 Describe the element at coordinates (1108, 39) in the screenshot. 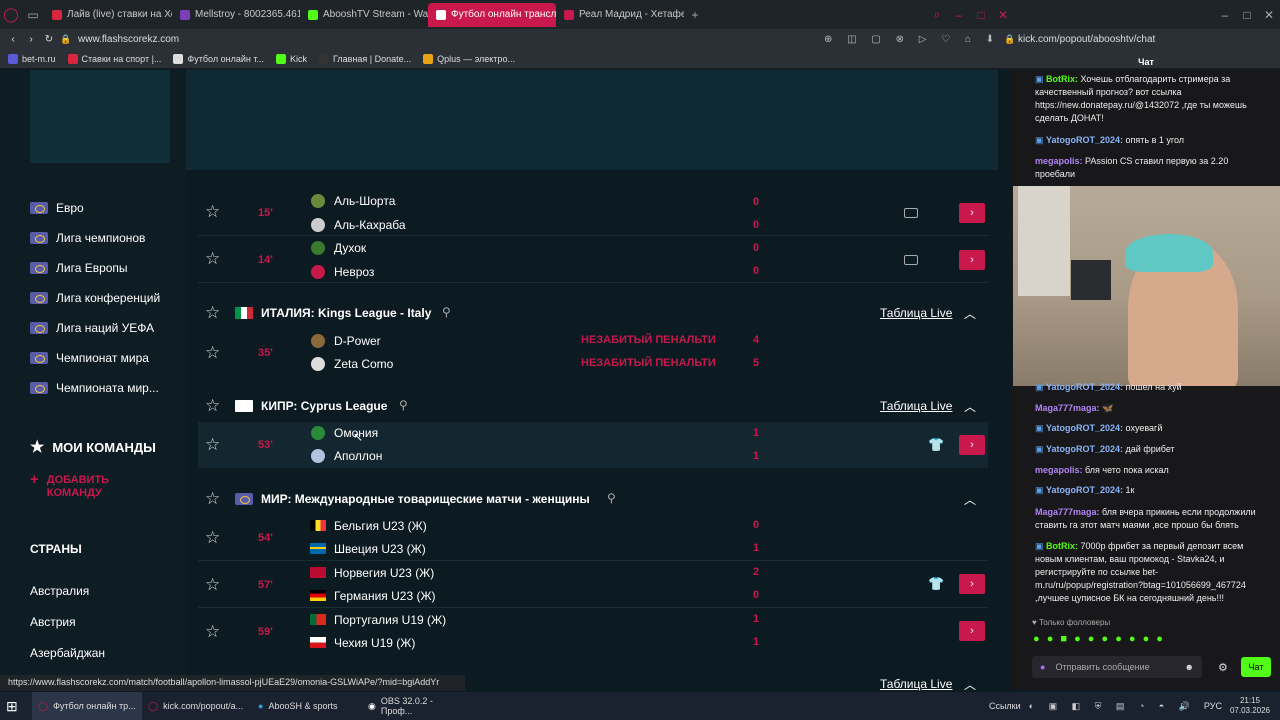

I see `chat-url-field: kick.com/popout/abooshtv/chat` at that location.